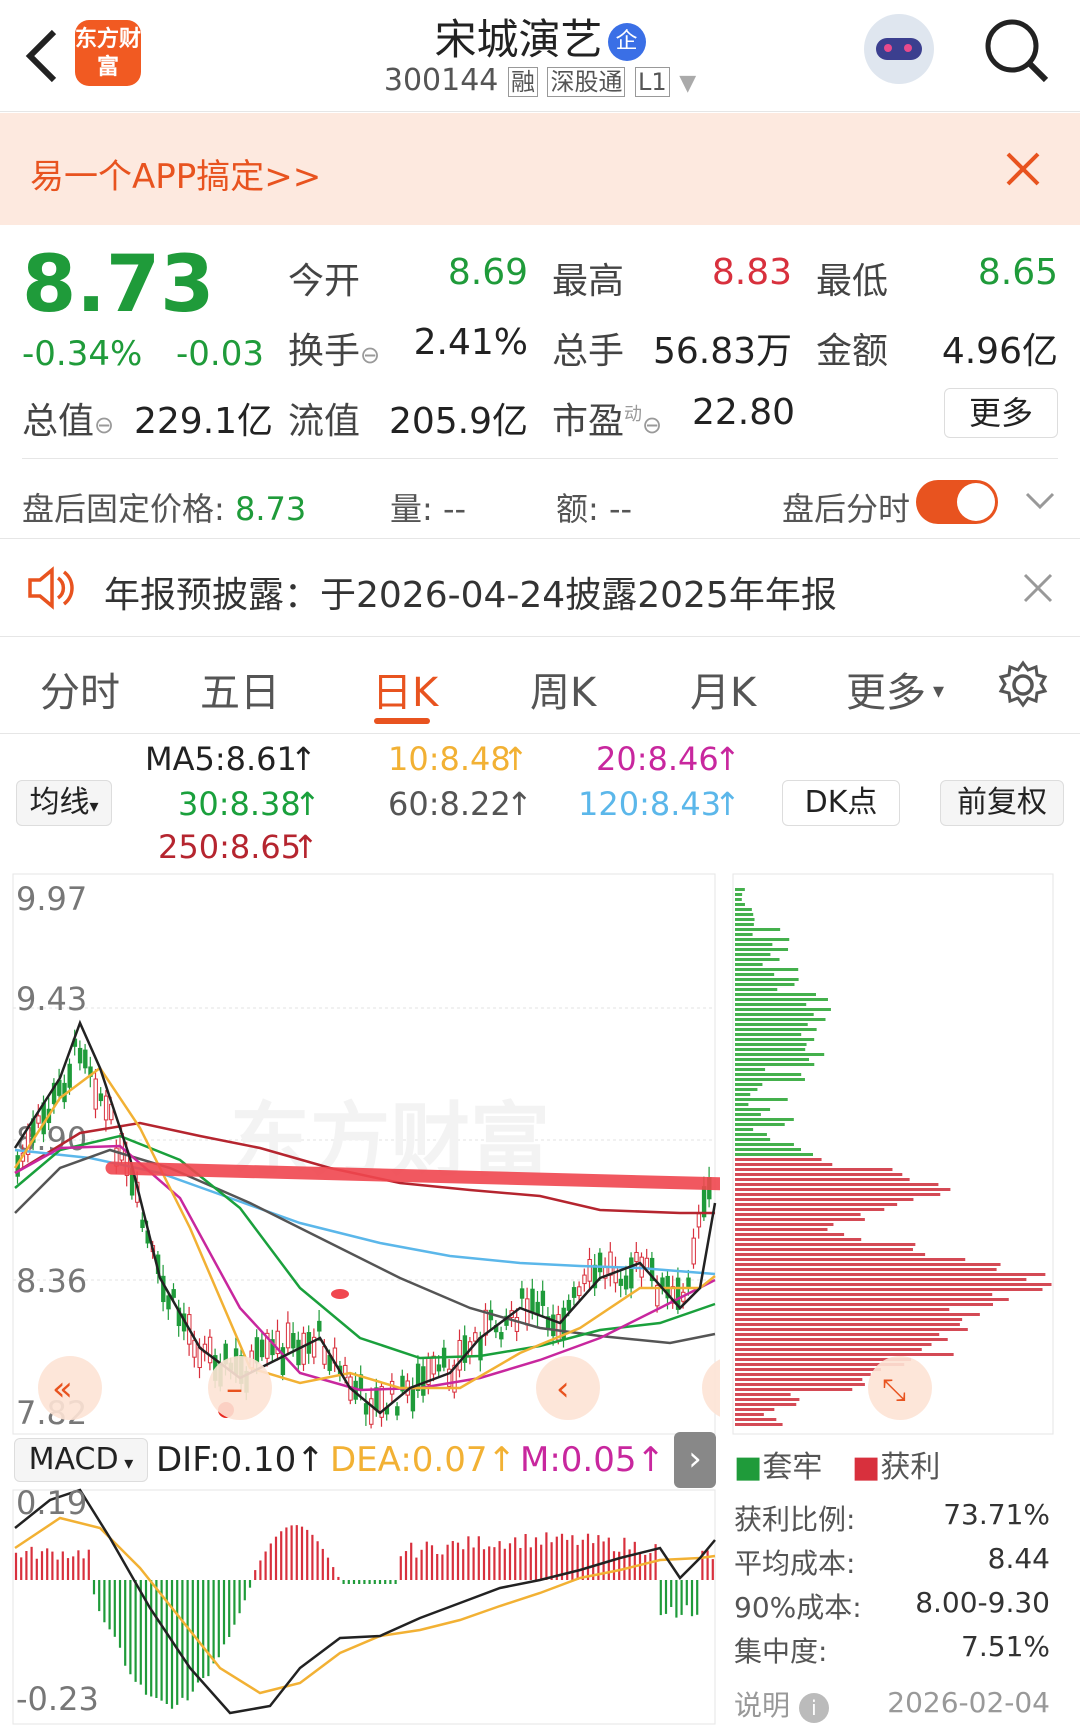 The height and width of the screenshot is (1726, 1080). What do you see at coordinates (118, 285) in the screenshot?
I see `last-price: 8.73` at bounding box center [118, 285].